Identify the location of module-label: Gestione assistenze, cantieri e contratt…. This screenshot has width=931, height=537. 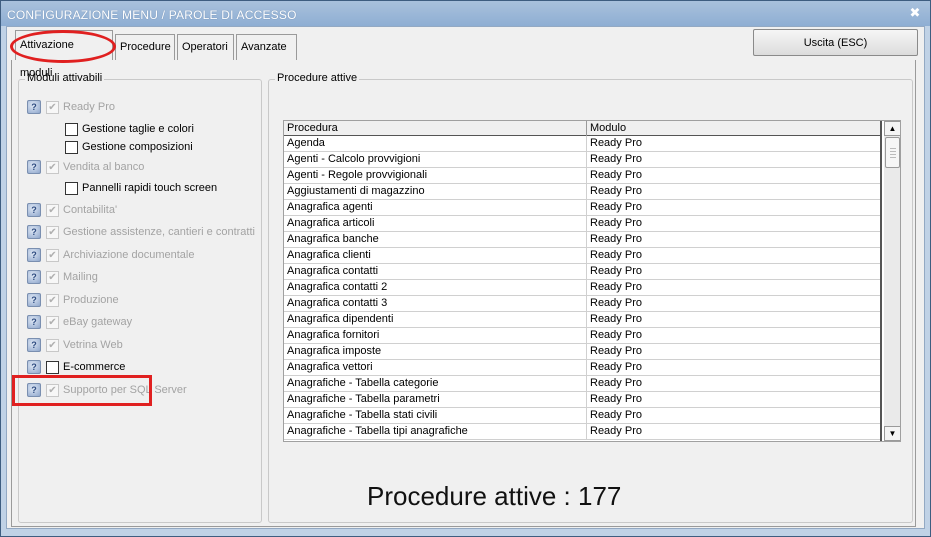
(159, 232).